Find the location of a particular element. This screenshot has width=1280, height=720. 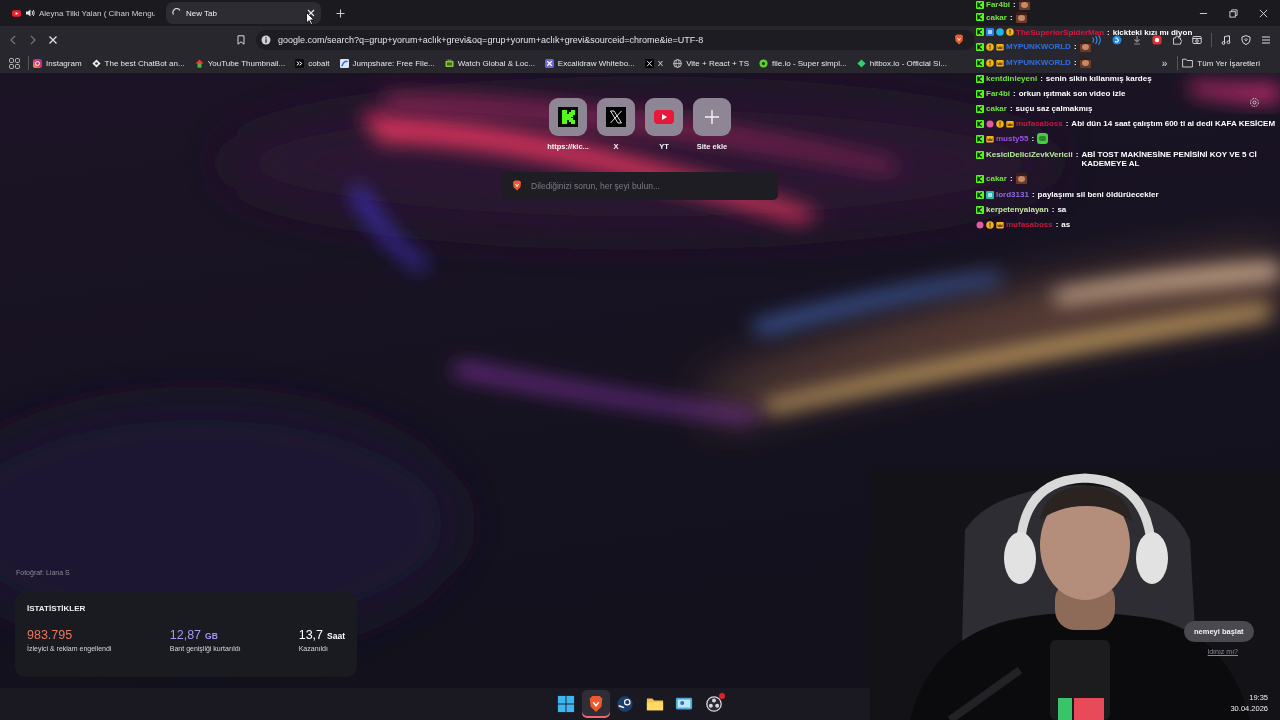

bookmark-icon is located at coordinates (241, 39).